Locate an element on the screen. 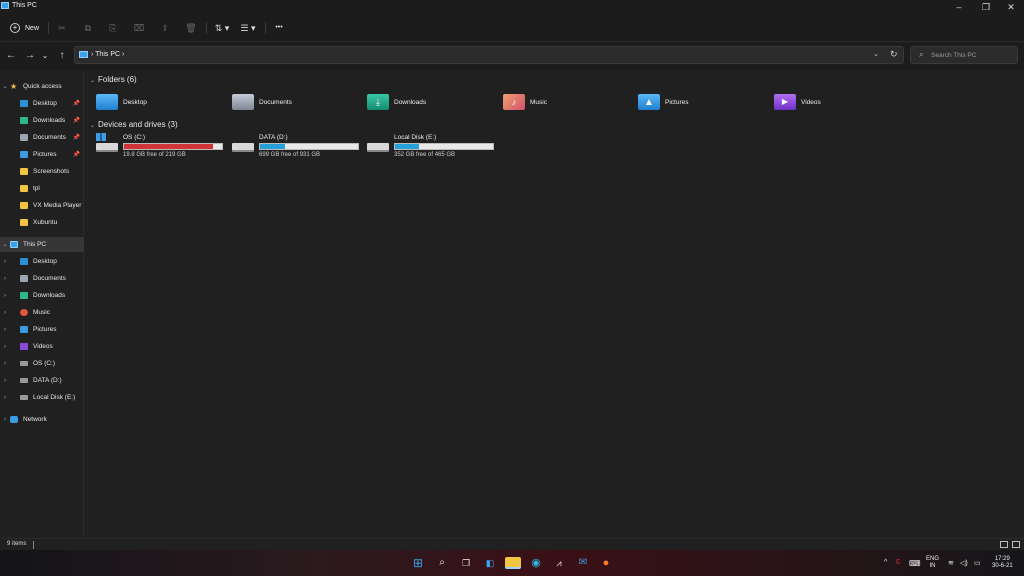 The image size is (1024, 576). search-icon: ⌕ is located at coordinates (442, 563).